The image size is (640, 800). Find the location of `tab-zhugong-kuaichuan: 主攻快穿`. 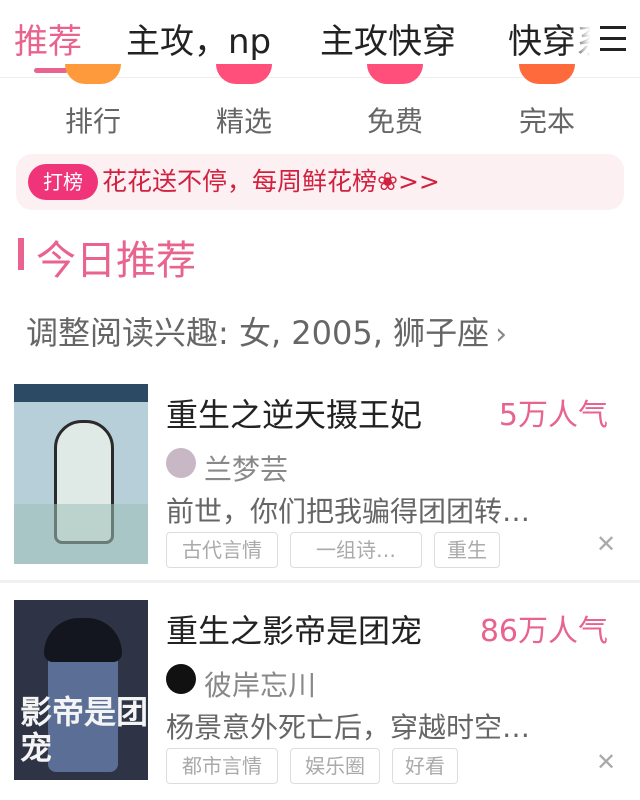

tab-zhugong-kuaichuan: 主攻快穿 is located at coordinates (388, 38).